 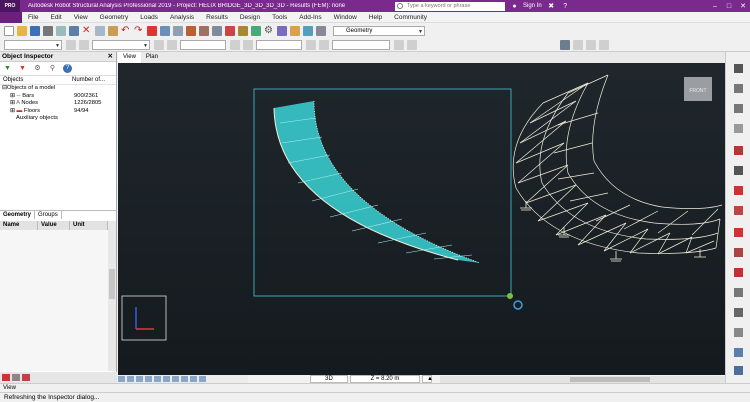 I want to click on view-mode: 3D, so click(x=329, y=379).